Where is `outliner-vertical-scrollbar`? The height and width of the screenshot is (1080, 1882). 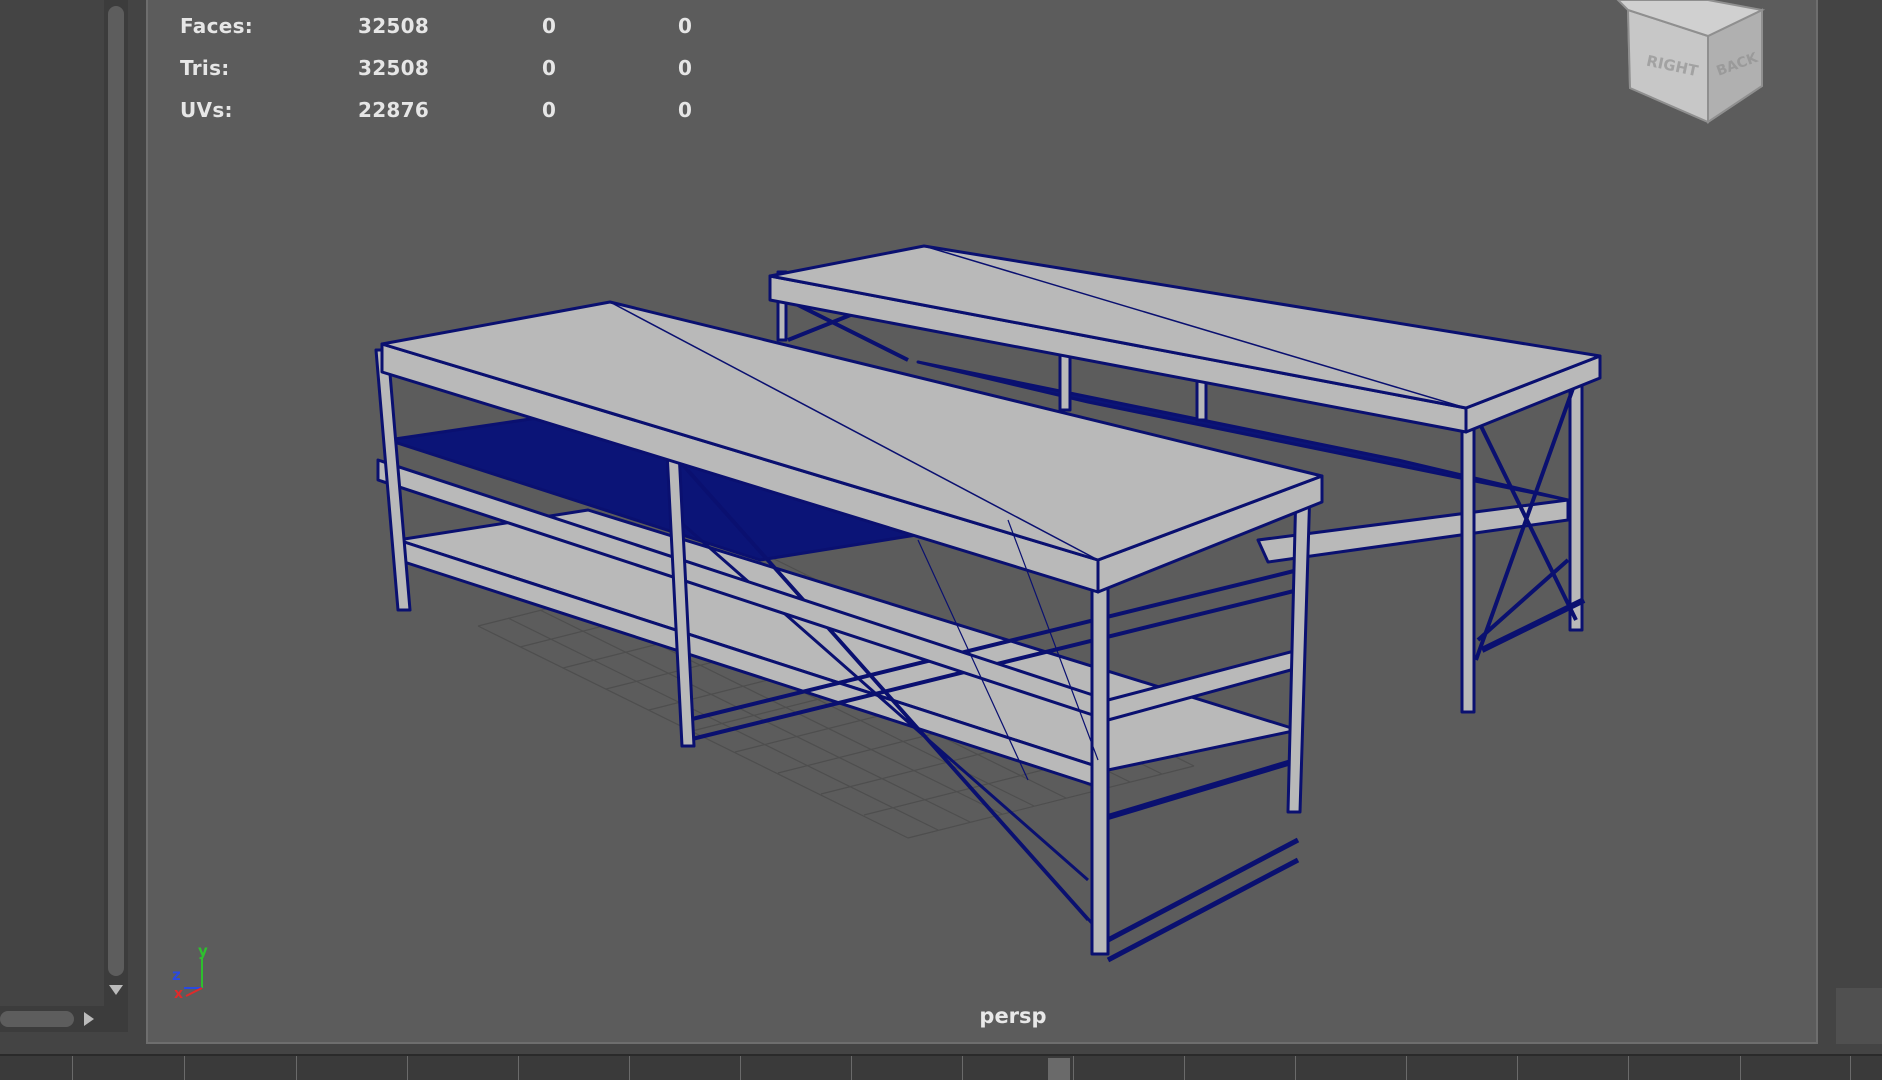 outliner-vertical-scrollbar is located at coordinates (116, 505).